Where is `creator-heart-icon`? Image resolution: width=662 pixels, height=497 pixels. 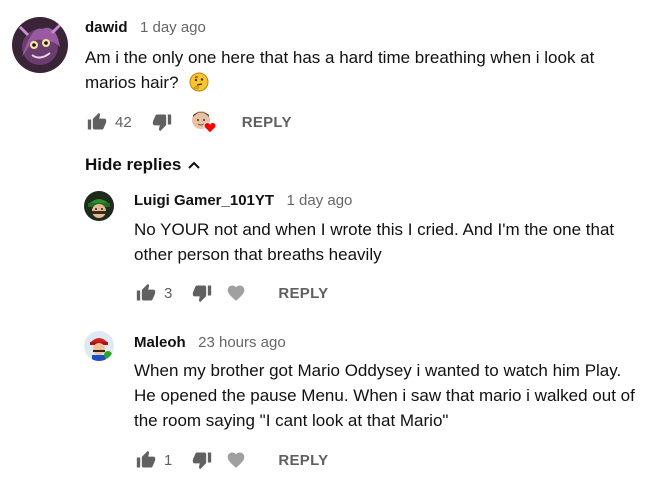 creator-heart-icon is located at coordinates (204, 122).